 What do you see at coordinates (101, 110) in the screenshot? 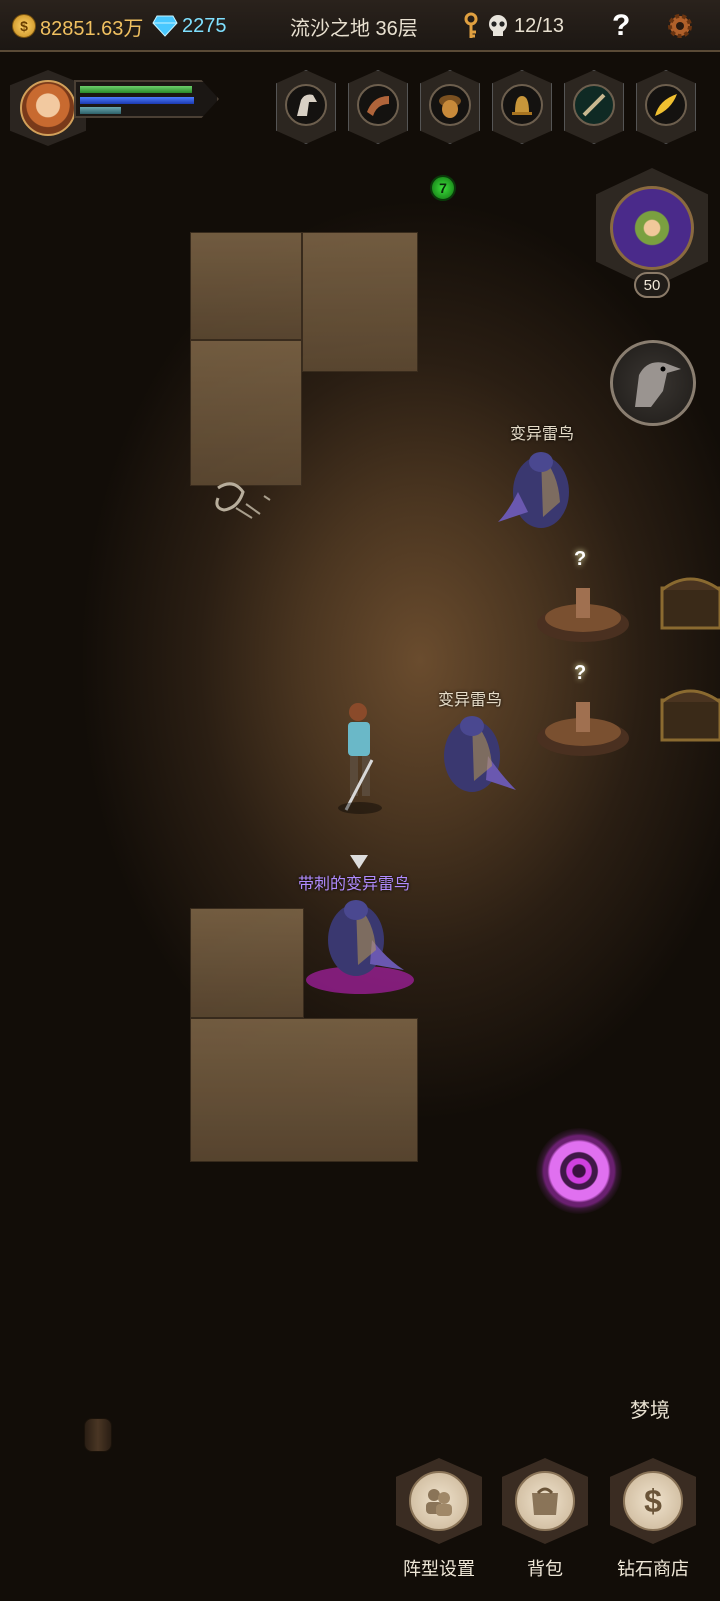
I see `xp-bar` at bounding box center [101, 110].